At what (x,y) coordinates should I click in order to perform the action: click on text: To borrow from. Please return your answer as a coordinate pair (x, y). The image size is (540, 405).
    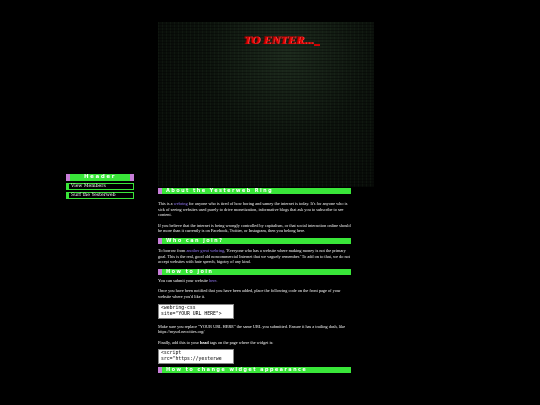
    Looking at the image, I should click on (172, 250).